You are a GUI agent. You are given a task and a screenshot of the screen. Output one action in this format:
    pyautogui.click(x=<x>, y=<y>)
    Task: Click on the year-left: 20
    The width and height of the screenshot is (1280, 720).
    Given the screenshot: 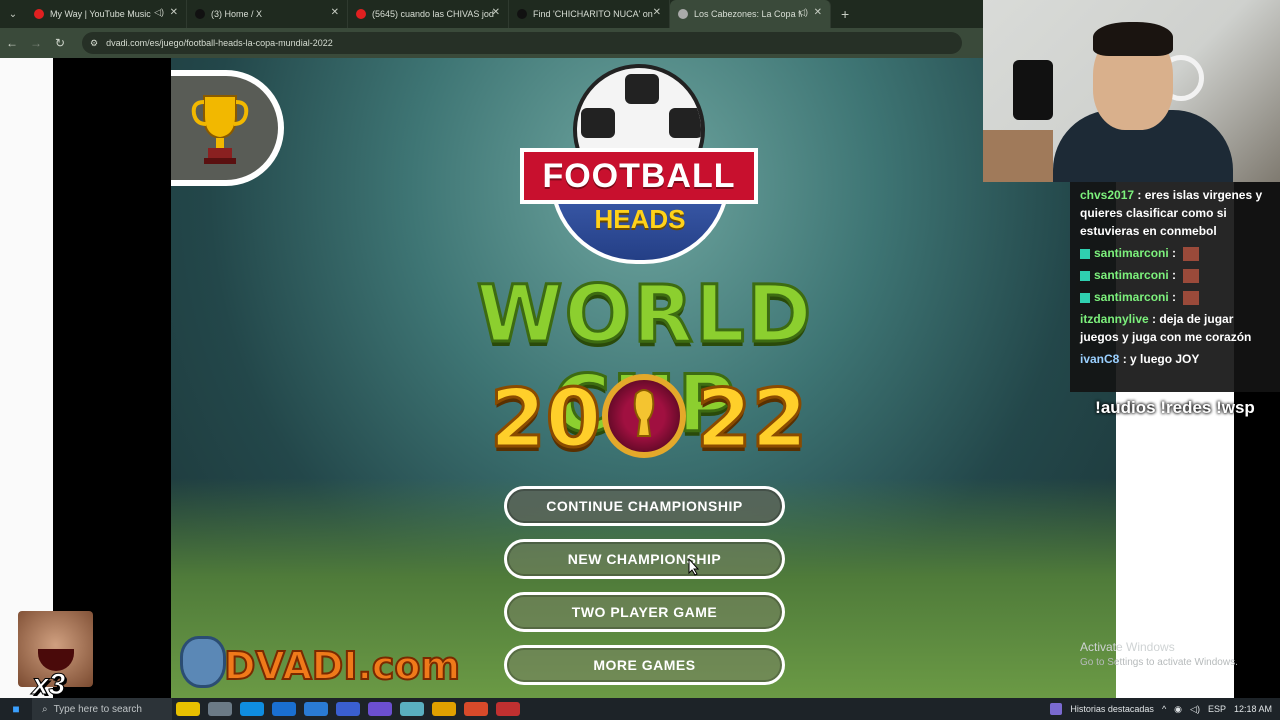 What is the action you would take?
    pyautogui.click(x=545, y=419)
    